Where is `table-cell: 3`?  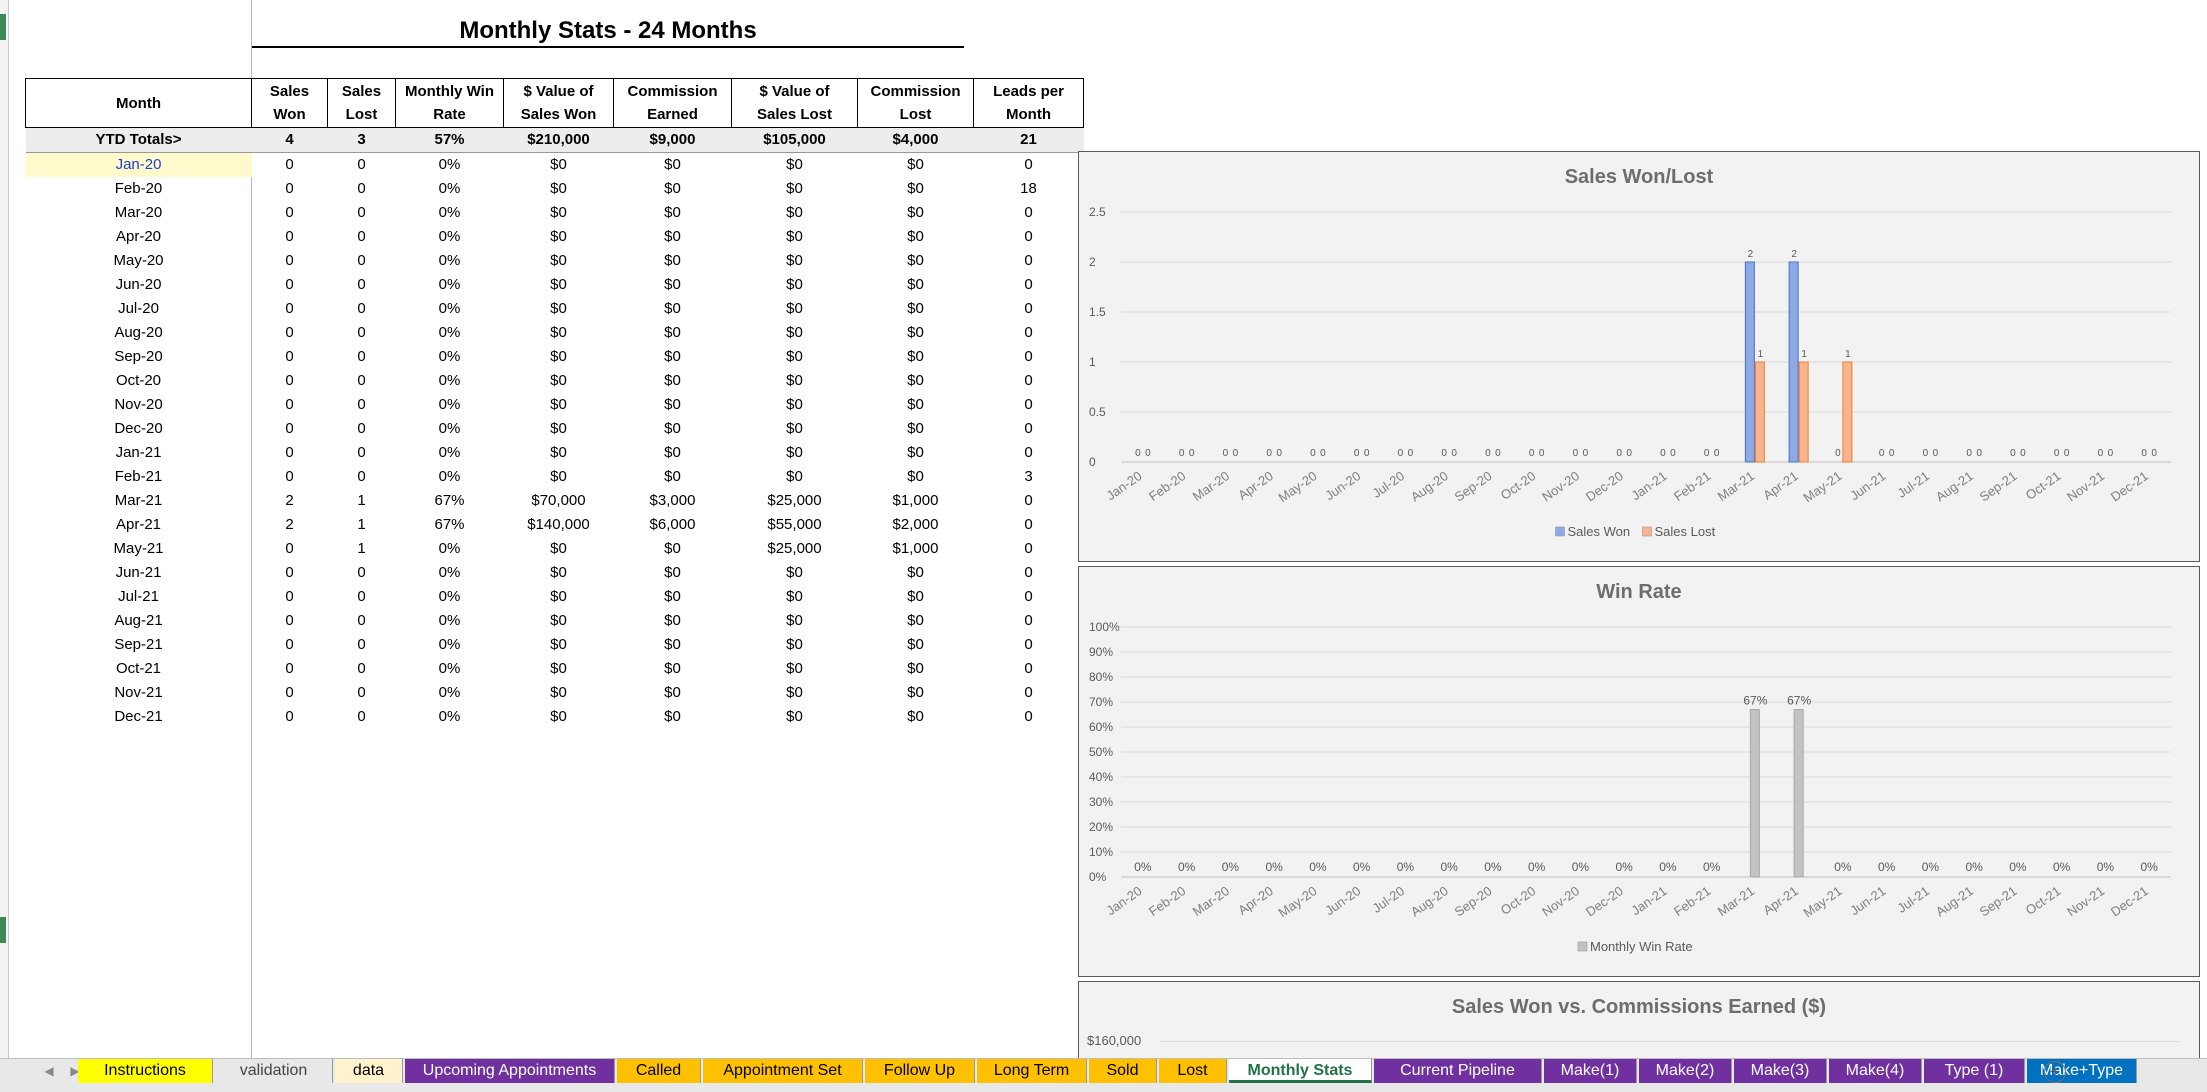 table-cell: 3 is located at coordinates (1029, 477).